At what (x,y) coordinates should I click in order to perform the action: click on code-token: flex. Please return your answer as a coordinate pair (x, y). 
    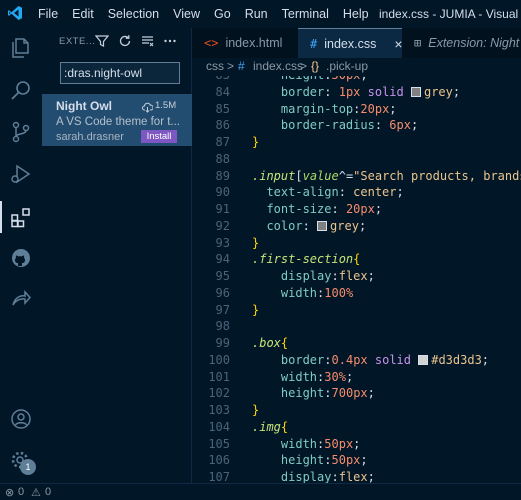
    Looking at the image, I should click on (353, 276).